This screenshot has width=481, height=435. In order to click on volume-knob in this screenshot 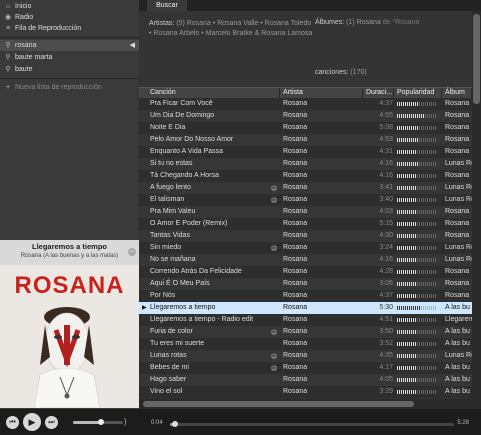, I will do `click(100, 422)`.